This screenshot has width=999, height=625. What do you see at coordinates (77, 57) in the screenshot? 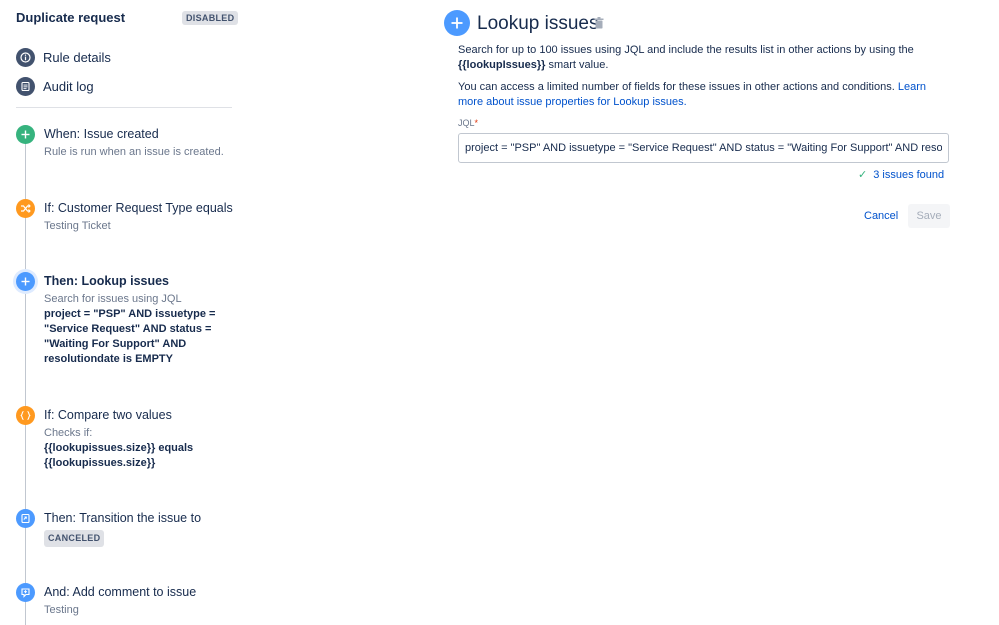
I see `nav-rule-details-label: Rule details` at bounding box center [77, 57].